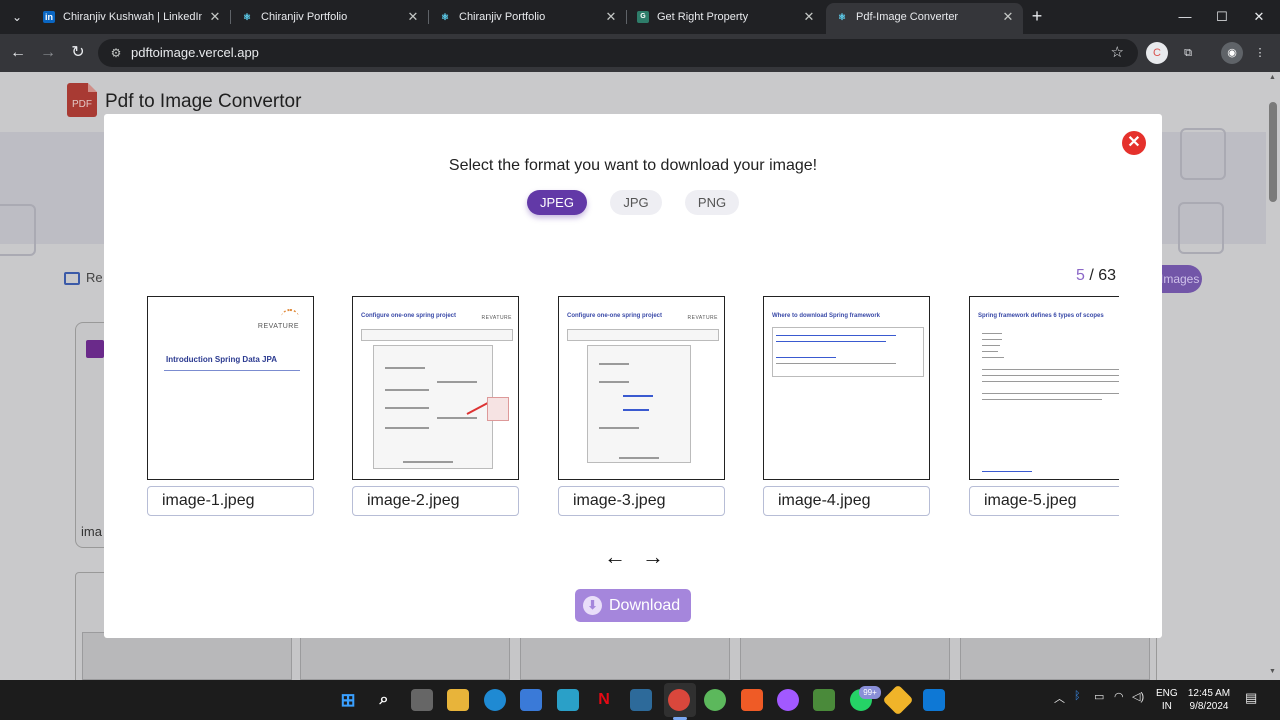 The height and width of the screenshot is (720, 1280). What do you see at coordinates (495, 700) in the screenshot?
I see `edge-icon` at bounding box center [495, 700].